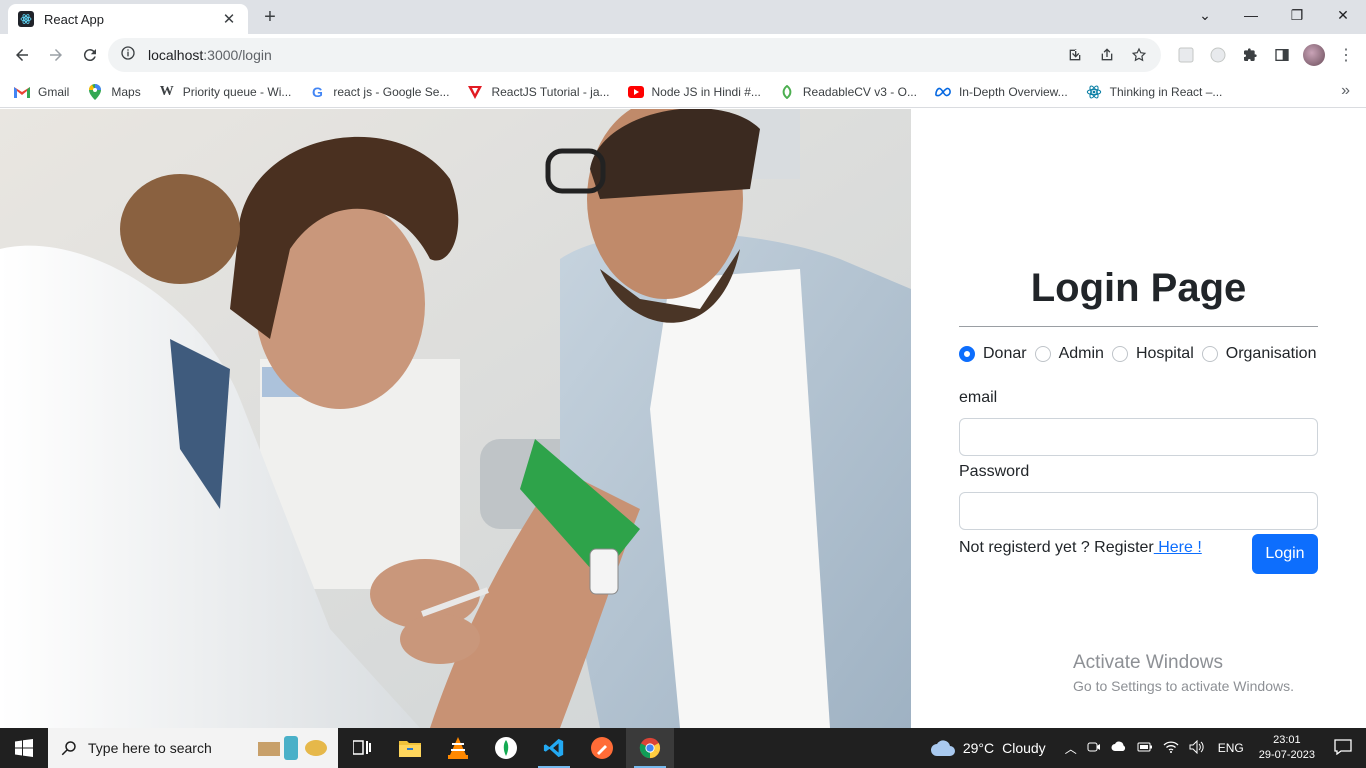 The image size is (1366, 768). What do you see at coordinates (1186, 55) in the screenshot?
I see `extension-grid-icon` at bounding box center [1186, 55].